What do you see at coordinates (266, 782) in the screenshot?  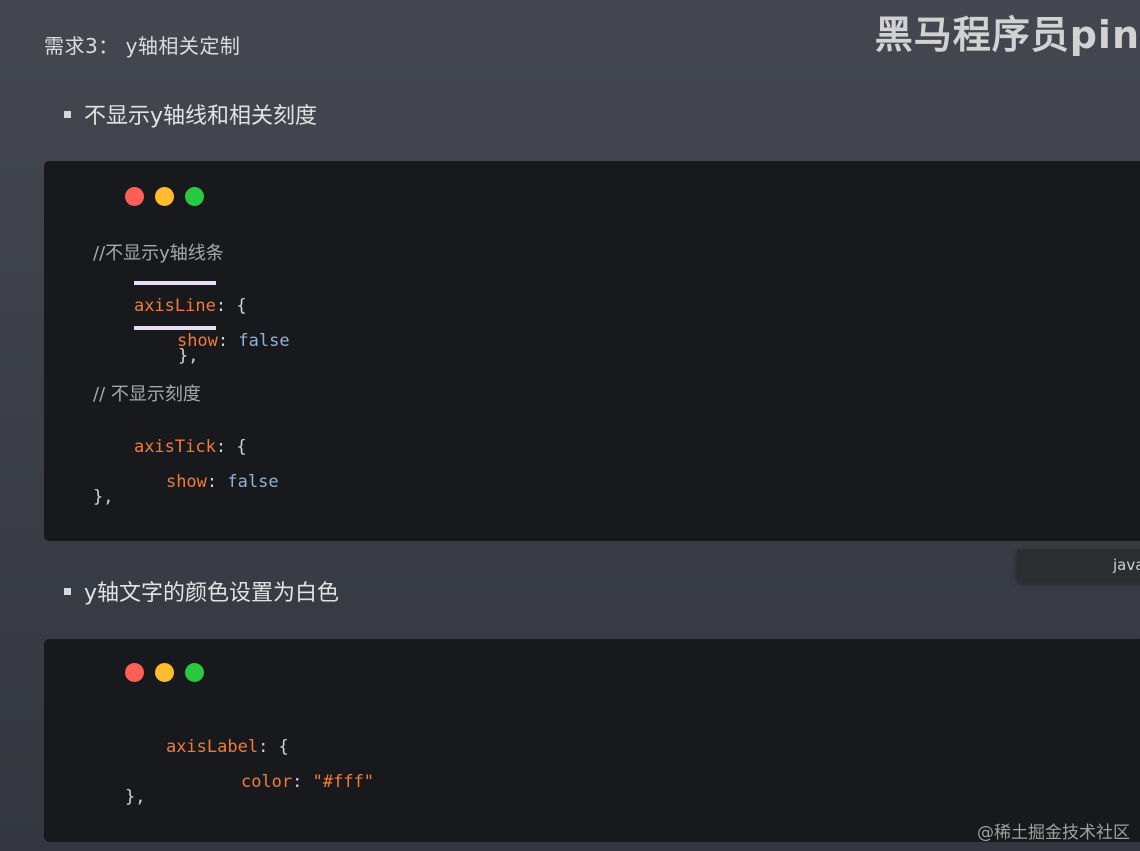 I see `code-key-color: color` at bounding box center [266, 782].